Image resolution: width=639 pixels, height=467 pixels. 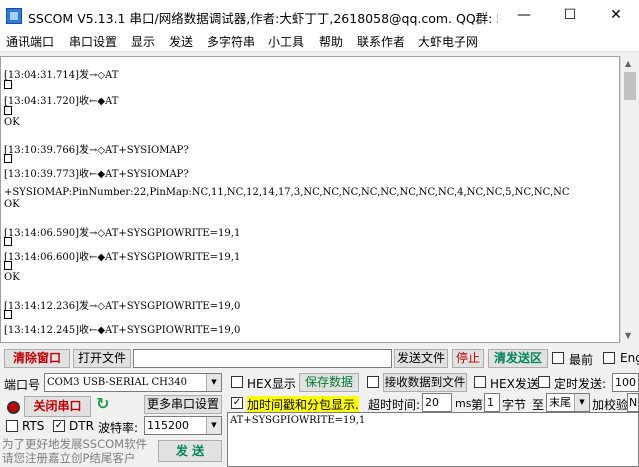 What do you see at coordinates (190, 451) in the screenshot?
I see `send-button: 发 送` at bounding box center [190, 451].